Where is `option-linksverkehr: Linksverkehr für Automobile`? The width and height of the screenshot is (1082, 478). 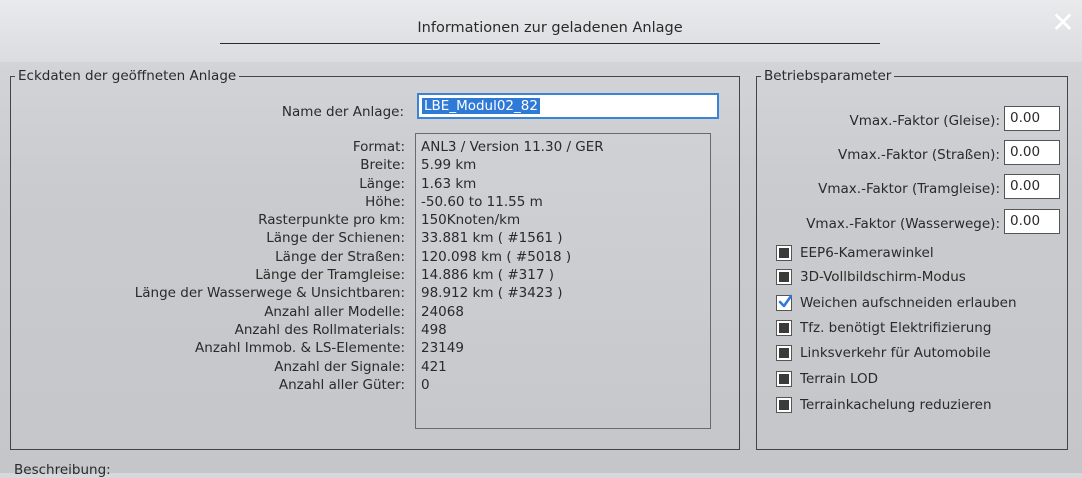
option-linksverkehr: Linksverkehr für Automobile is located at coordinates (883, 353).